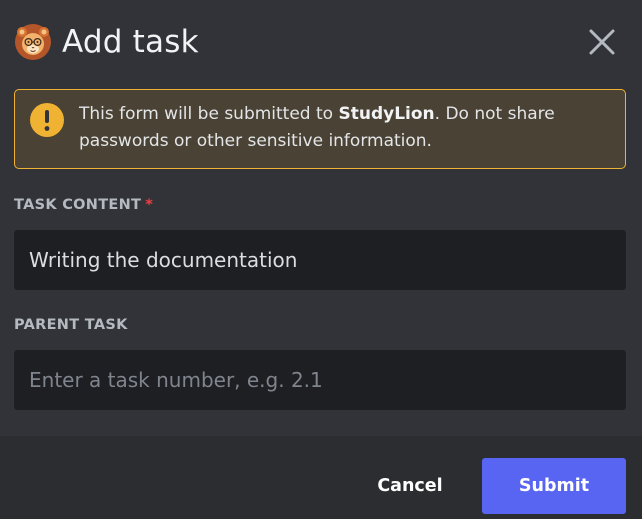  What do you see at coordinates (47, 120) in the screenshot?
I see `exclamation-icon` at bounding box center [47, 120].